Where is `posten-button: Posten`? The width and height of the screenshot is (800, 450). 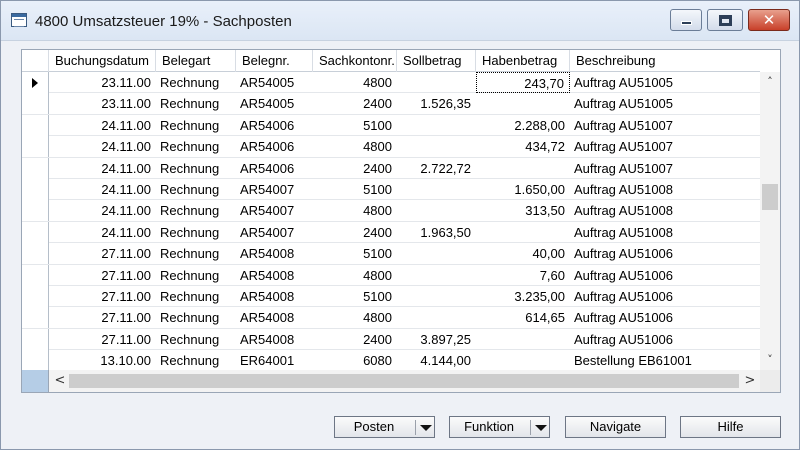 posten-button: Posten is located at coordinates (384, 427).